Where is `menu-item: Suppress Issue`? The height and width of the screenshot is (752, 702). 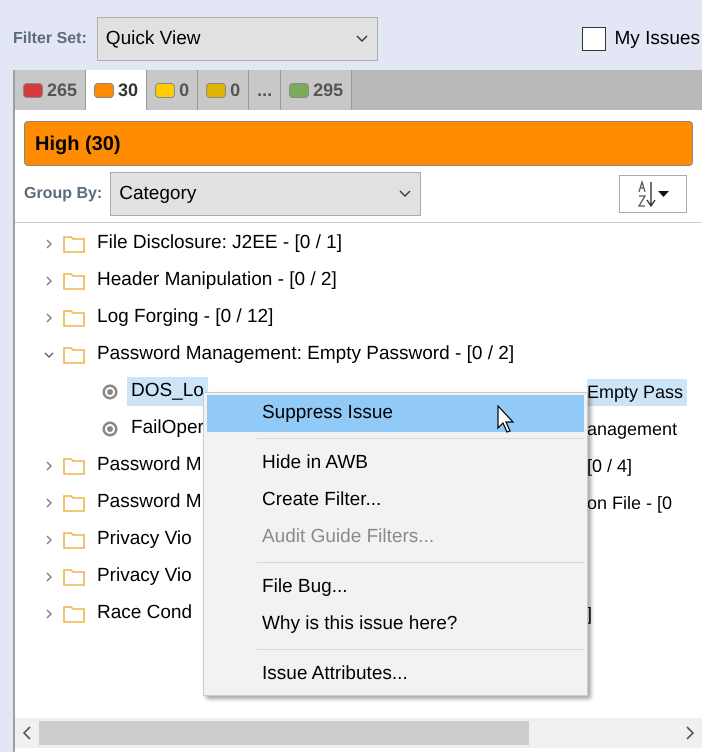 menu-item: Suppress Issue is located at coordinates (395, 413).